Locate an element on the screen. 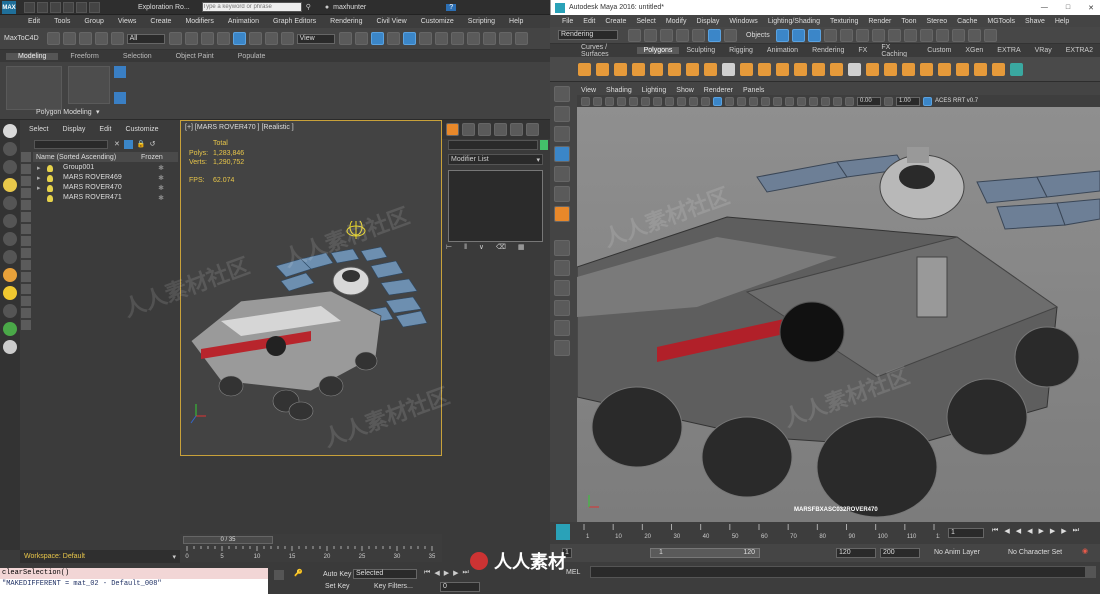 This screenshot has height=594, width=1100. render-settings-icon is located at coordinates (894, 35).